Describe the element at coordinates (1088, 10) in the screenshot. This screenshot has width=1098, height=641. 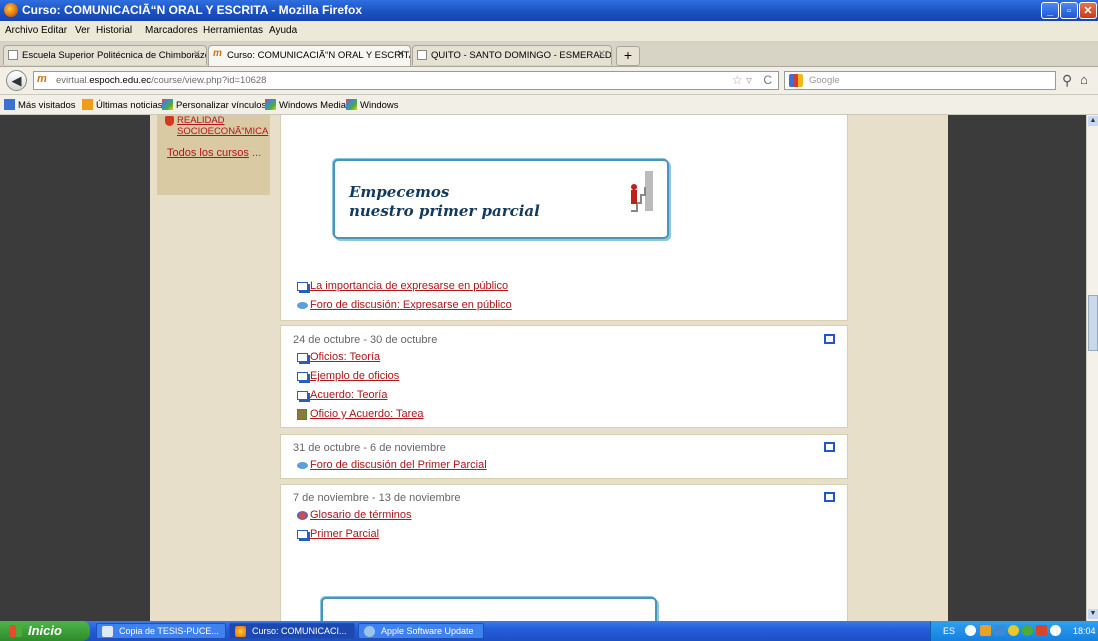
I see `close-button: ✕` at that location.